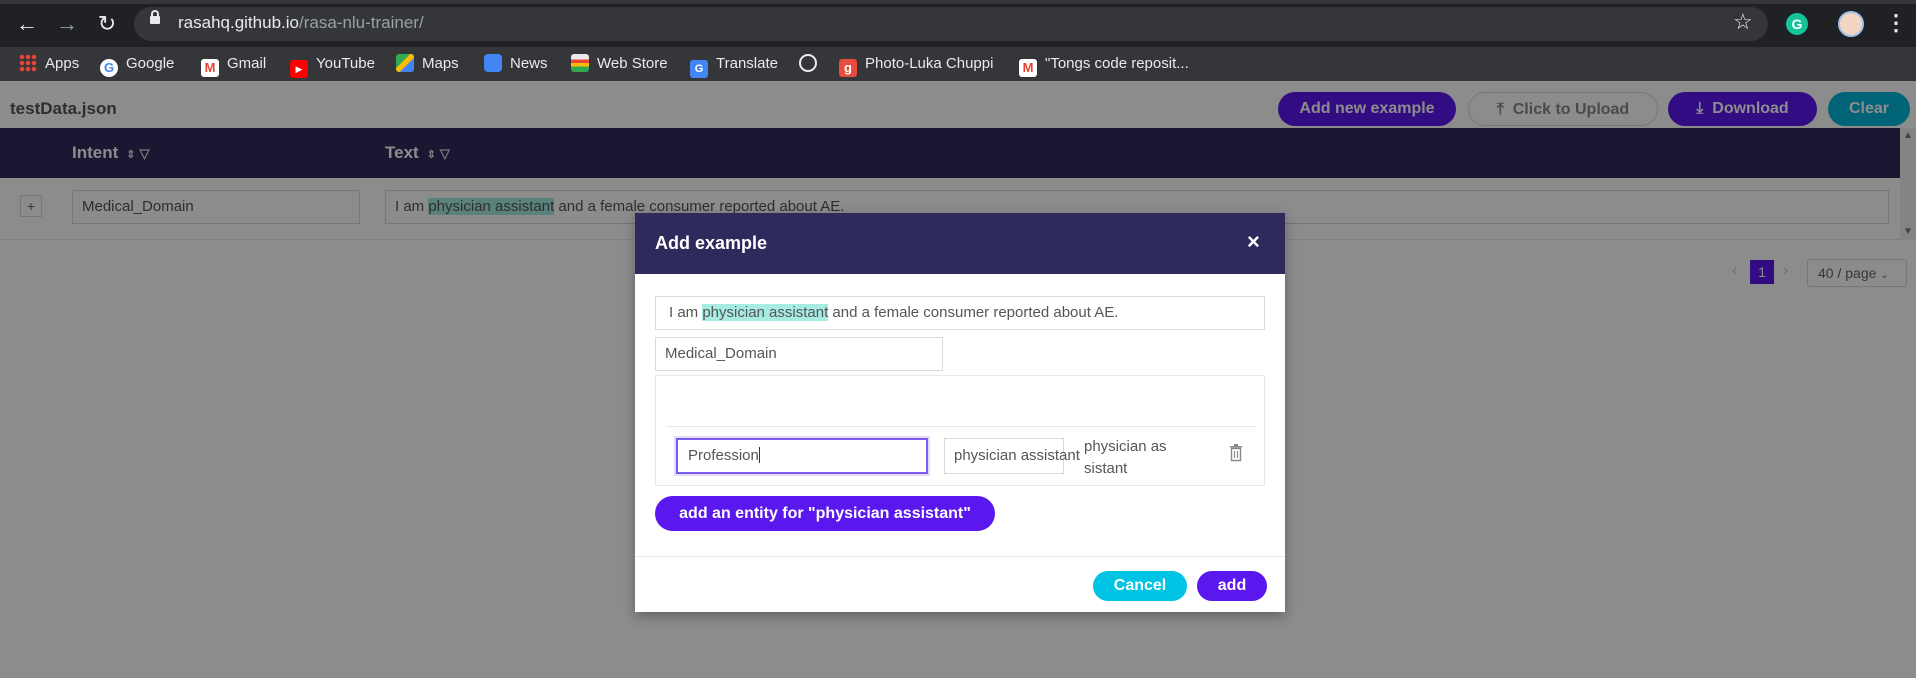 The image size is (1916, 678). Describe the element at coordinates (734, 66) in the screenshot. I see `bookmark-translate: G Translate` at that location.